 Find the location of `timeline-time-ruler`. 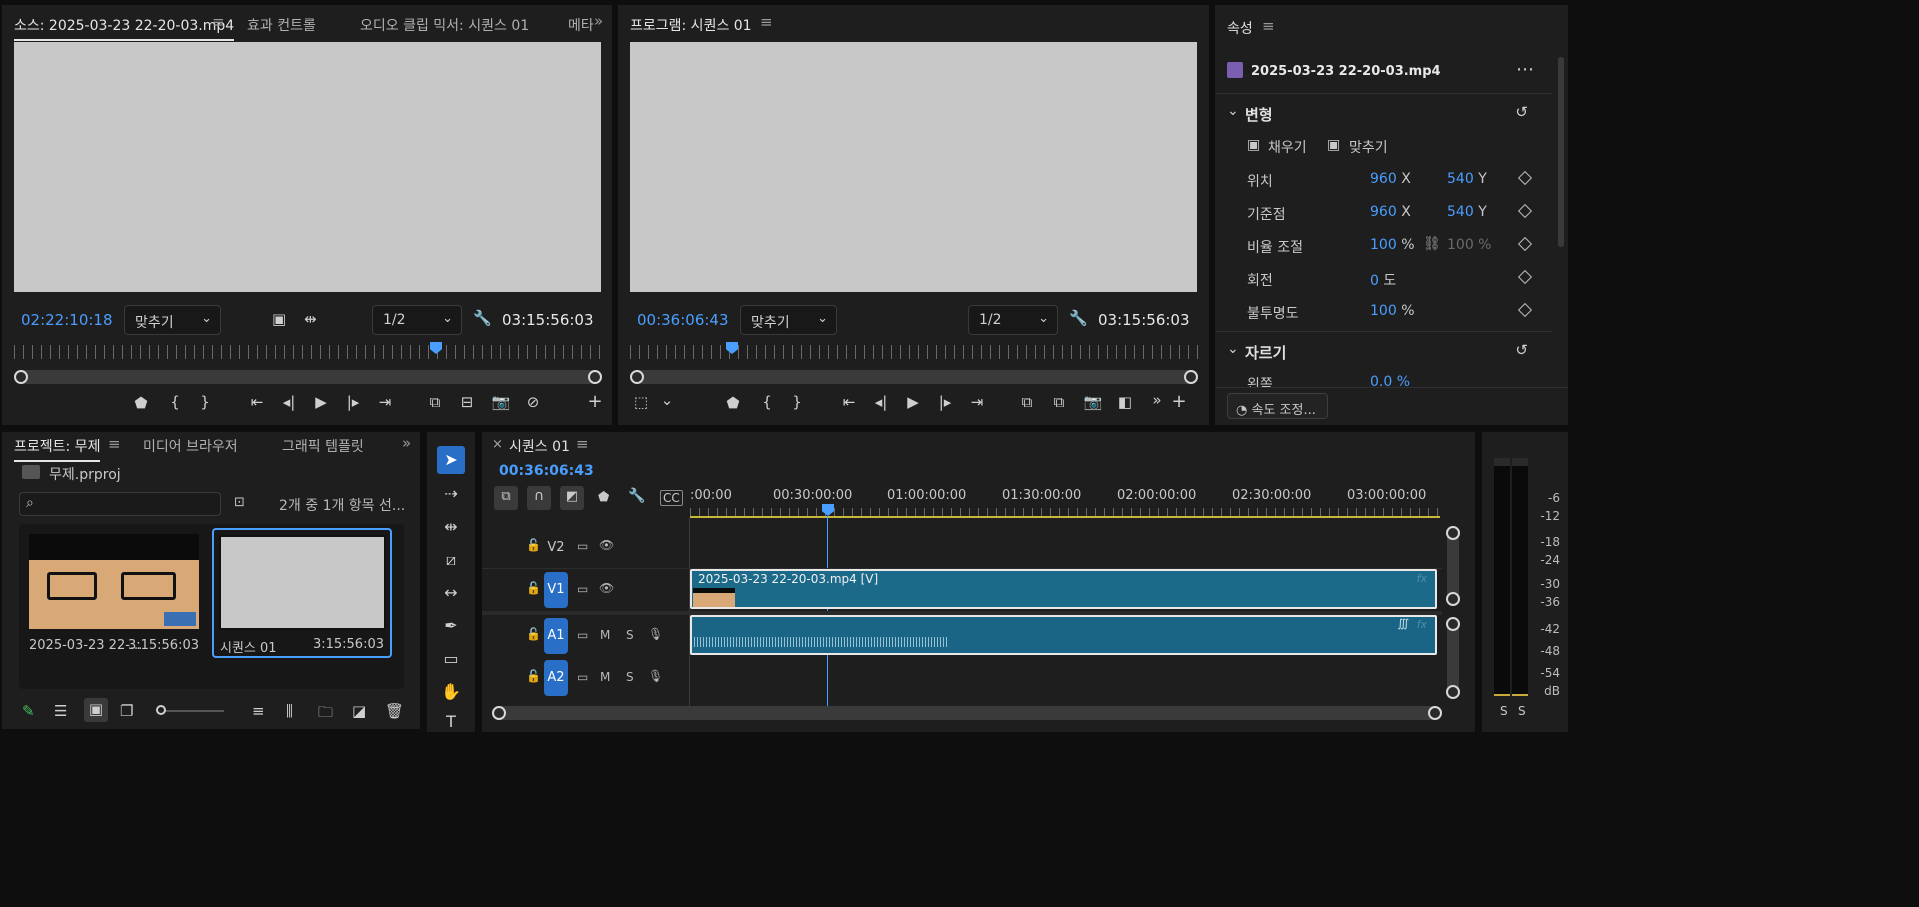

timeline-time-ruler is located at coordinates (1065, 512).